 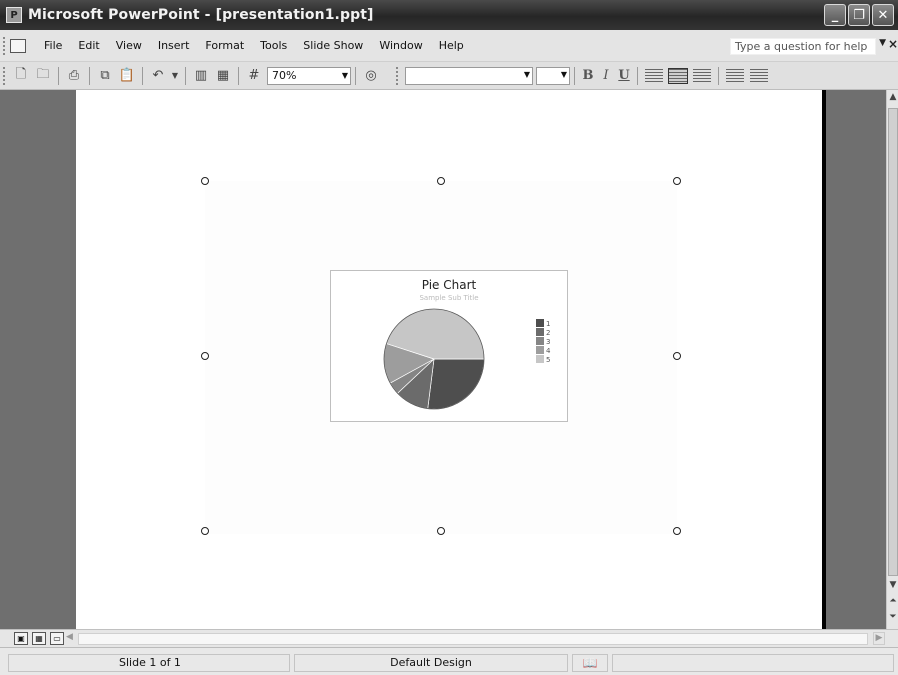 What do you see at coordinates (803, 46) in the screenshot?
I see `help-search-input: Type a question for help` at bounding box center [803, 46].